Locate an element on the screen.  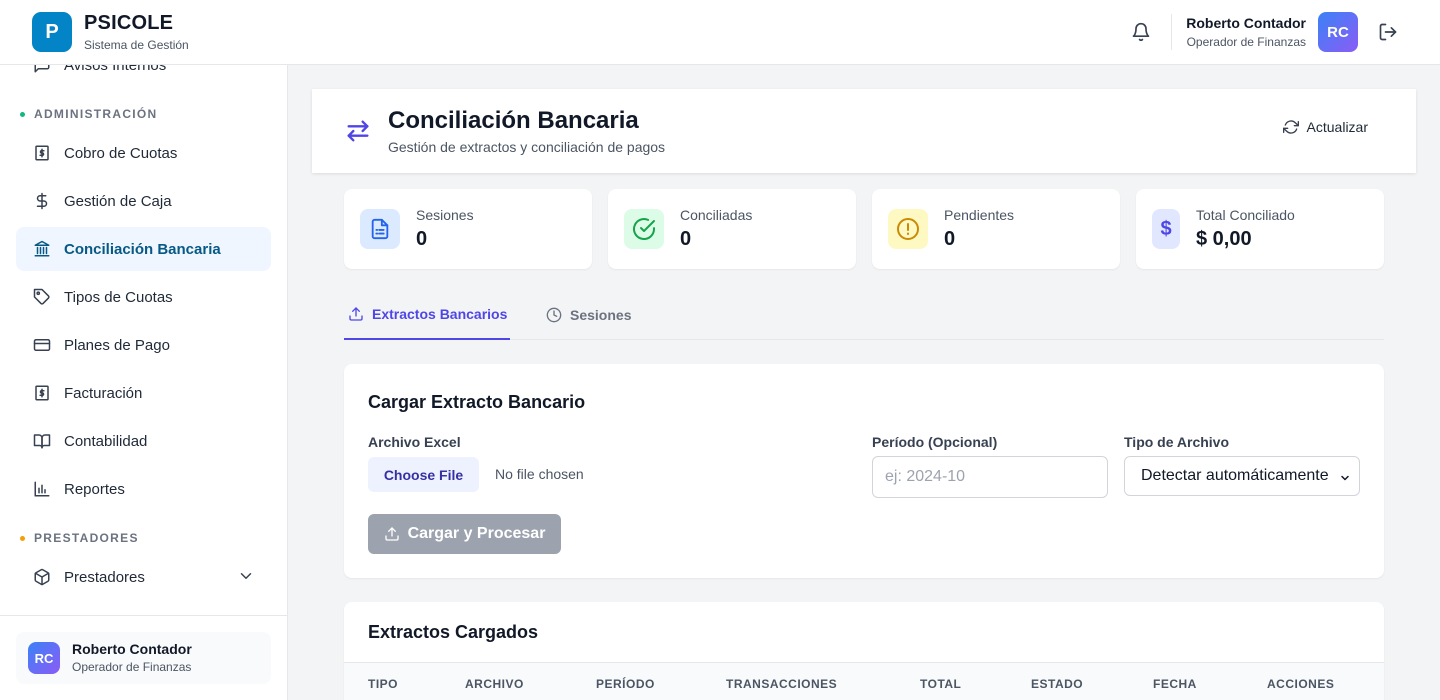
sidebar-item-label: Gestión de Caja is located at coordinates (118, 201).